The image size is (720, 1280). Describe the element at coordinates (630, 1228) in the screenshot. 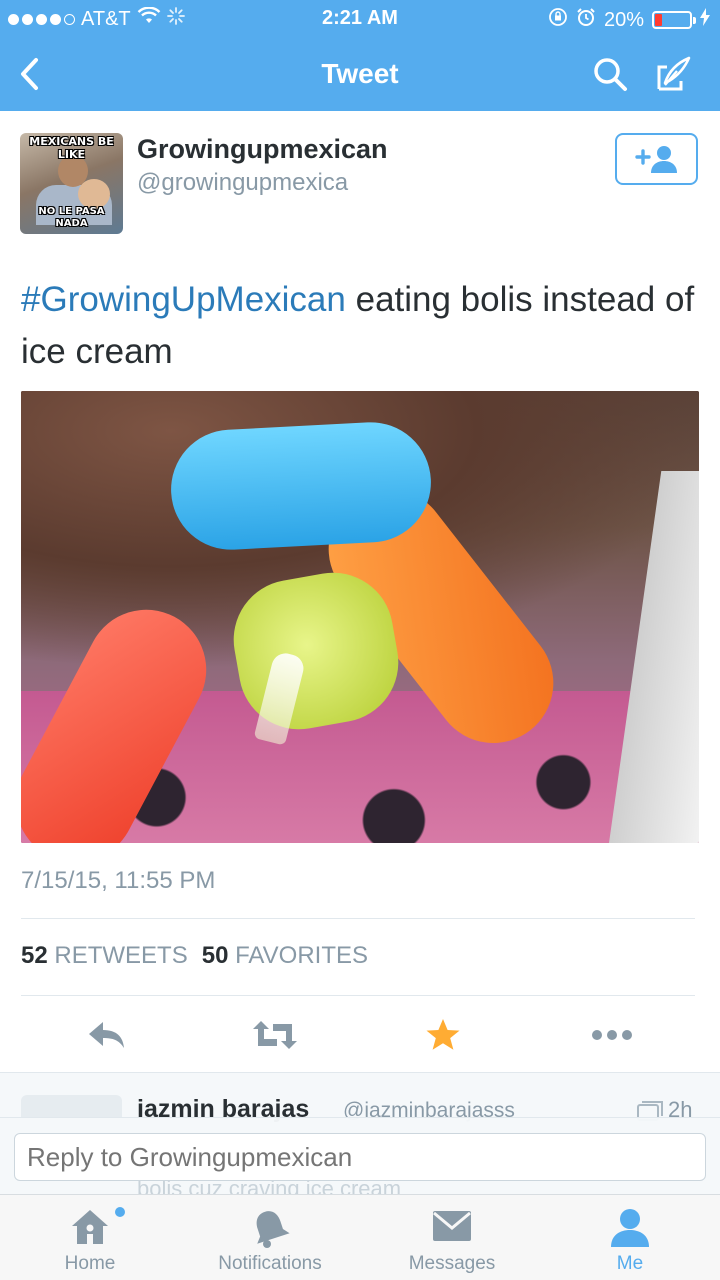

I see `person-icon` at that location.